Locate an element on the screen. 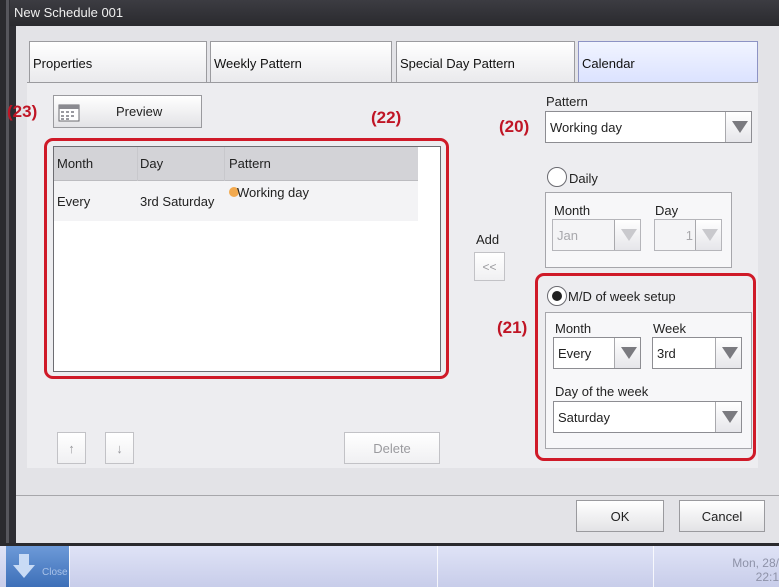  week-setup-week-value: 3rd is located at coordinates (666, 353).